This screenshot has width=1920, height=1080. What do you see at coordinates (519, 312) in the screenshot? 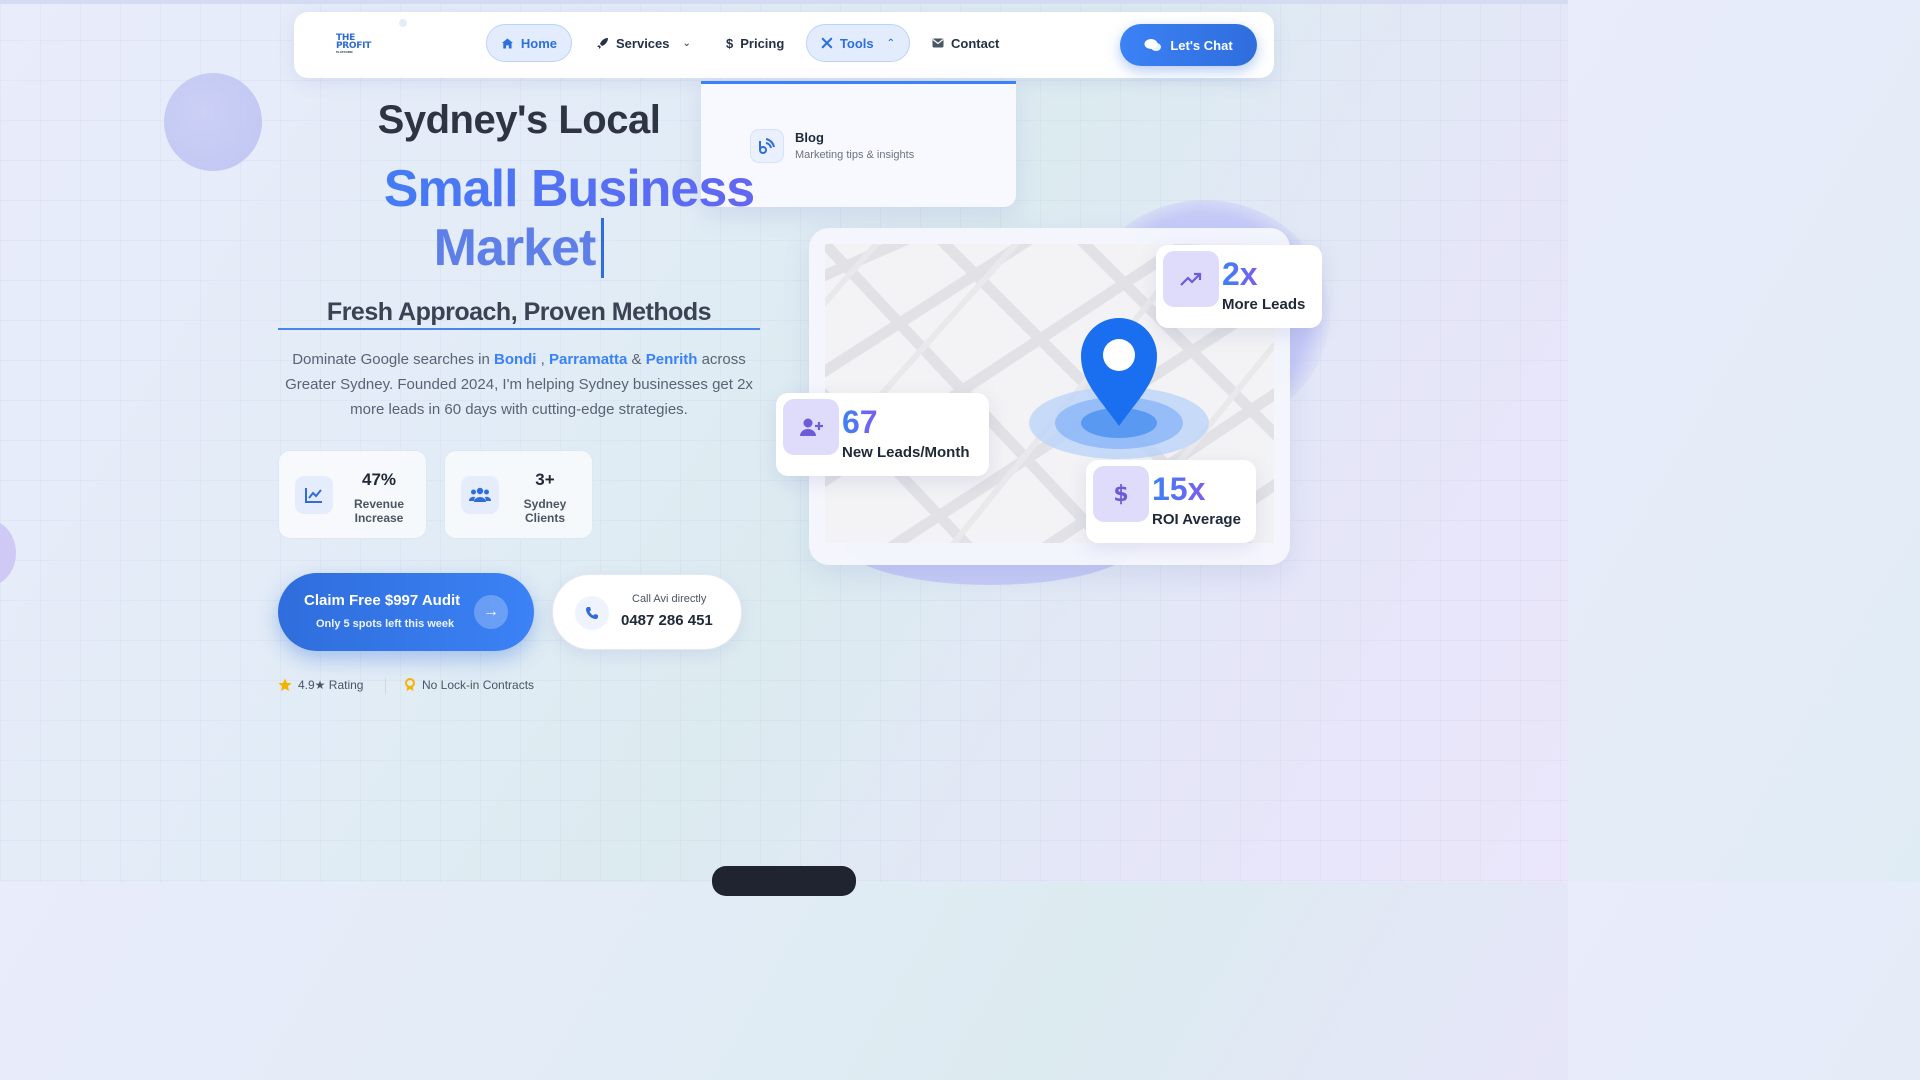
I see `hero-subheading: Fresh Approach, Proven Methods` at bounding box center [519, 312].